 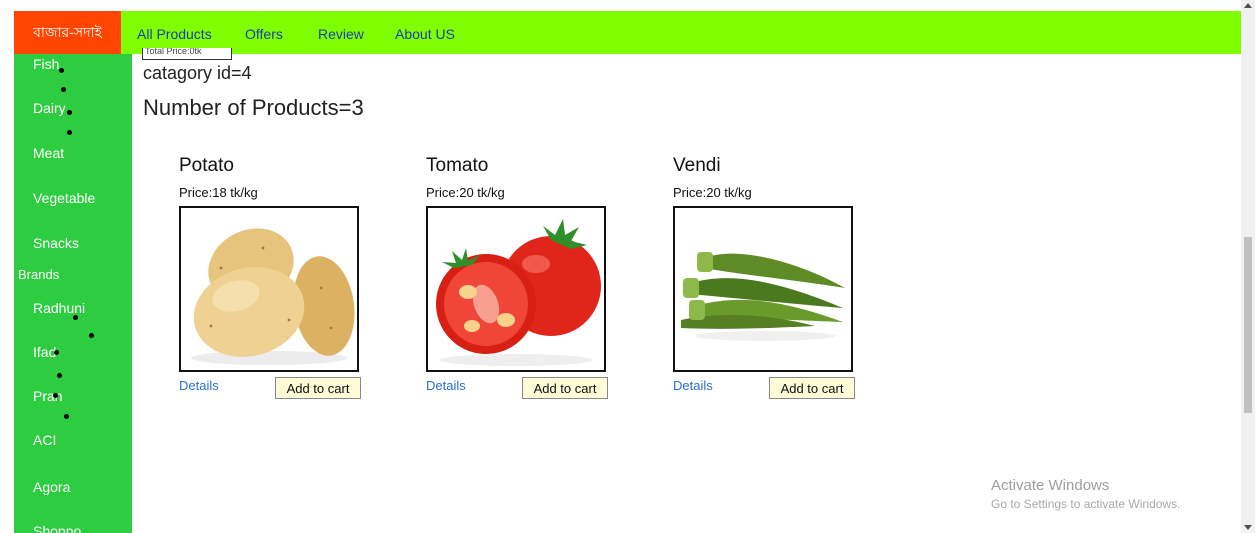 What do you see at coordinates (44, 440) in the screenshot?
I see `sidebar-item-aci: ACI` at bounding box center [44, 440].